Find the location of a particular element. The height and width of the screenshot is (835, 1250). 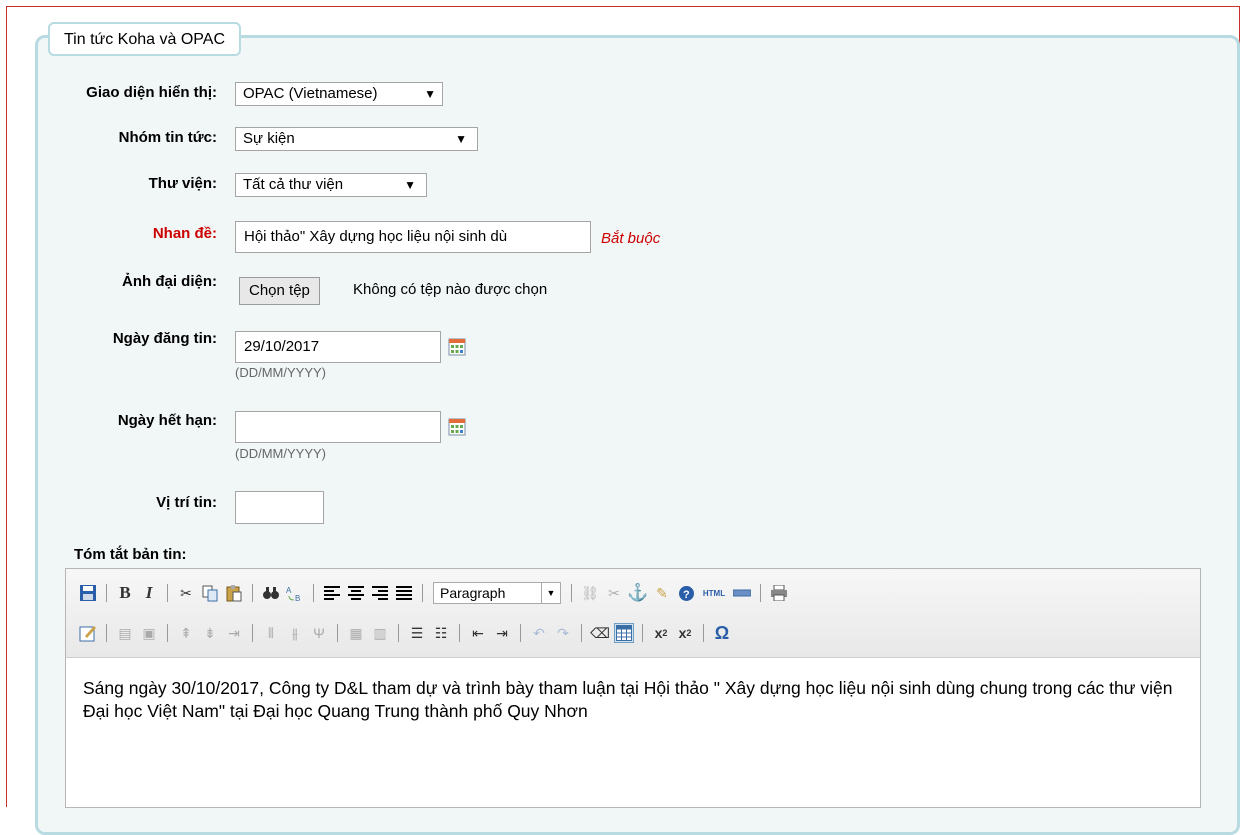

bold-icon: B is located at coordinates (125, 593).